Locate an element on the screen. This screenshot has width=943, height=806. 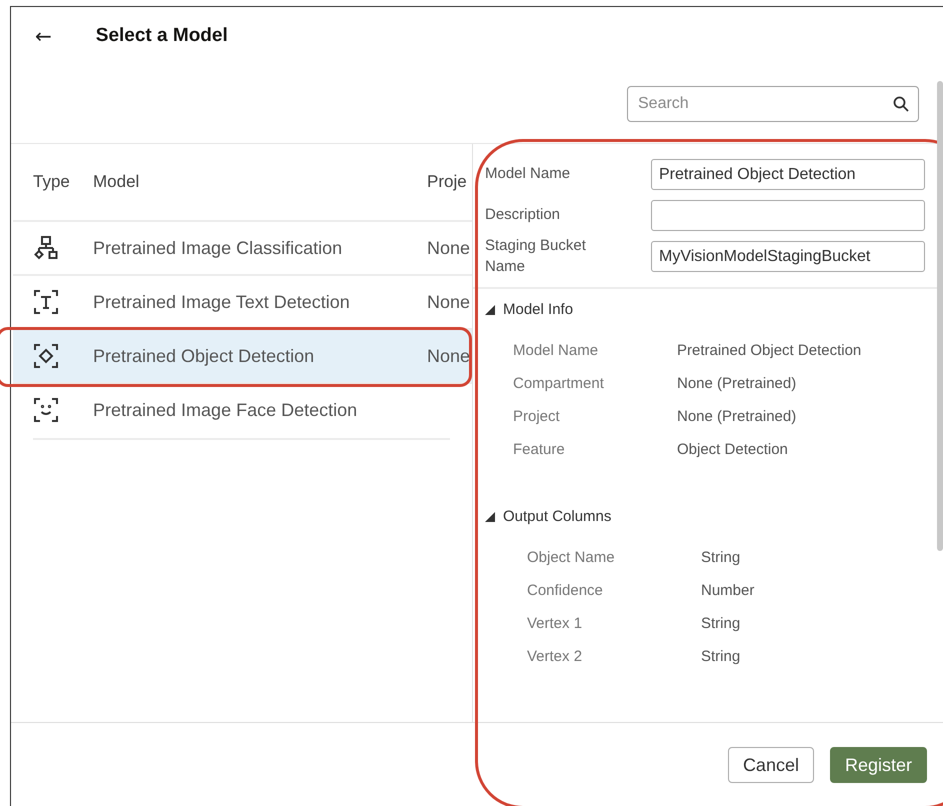
info-label: Vertex 1 is located at coordinates (555, 623).